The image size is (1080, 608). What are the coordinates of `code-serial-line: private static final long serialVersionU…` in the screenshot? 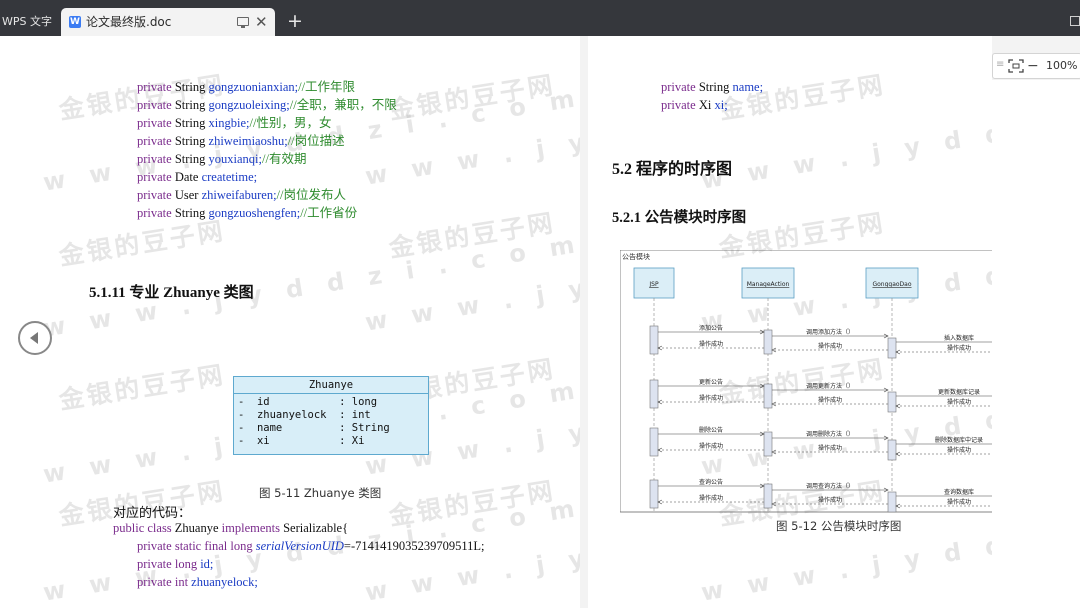 It's located at (311, 546).